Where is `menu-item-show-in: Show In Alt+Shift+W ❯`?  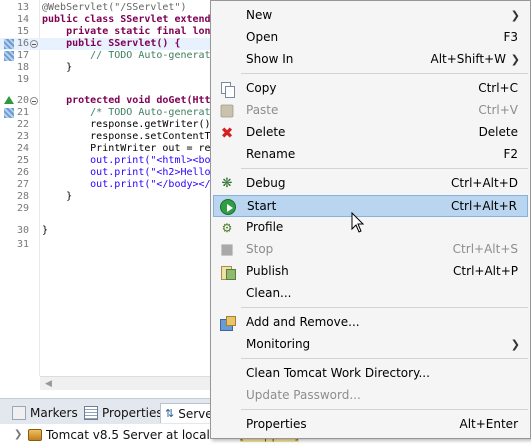
menu-item-show-in: Show In Alt+Shift+W ❯ is located at coordinates (370, 60).